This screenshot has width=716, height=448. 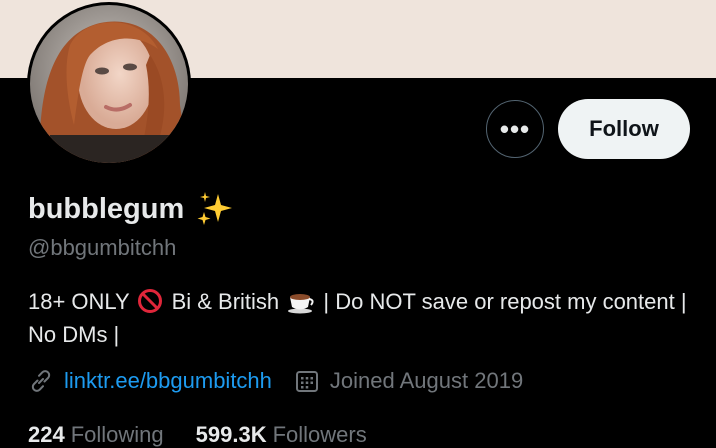 What do you see at coordinates (102, 247) in the screenshot?
I see `profile-handle: @bbgumbitchh` at bounding box center [102, 247].